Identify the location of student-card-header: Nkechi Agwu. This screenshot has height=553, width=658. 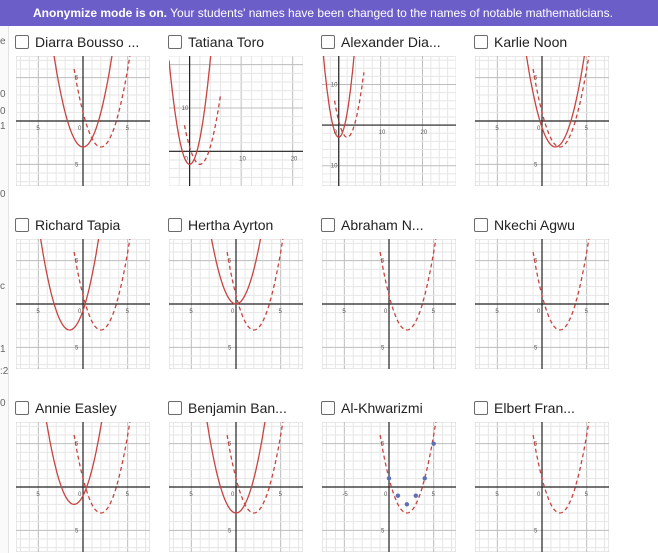
(524, 225).